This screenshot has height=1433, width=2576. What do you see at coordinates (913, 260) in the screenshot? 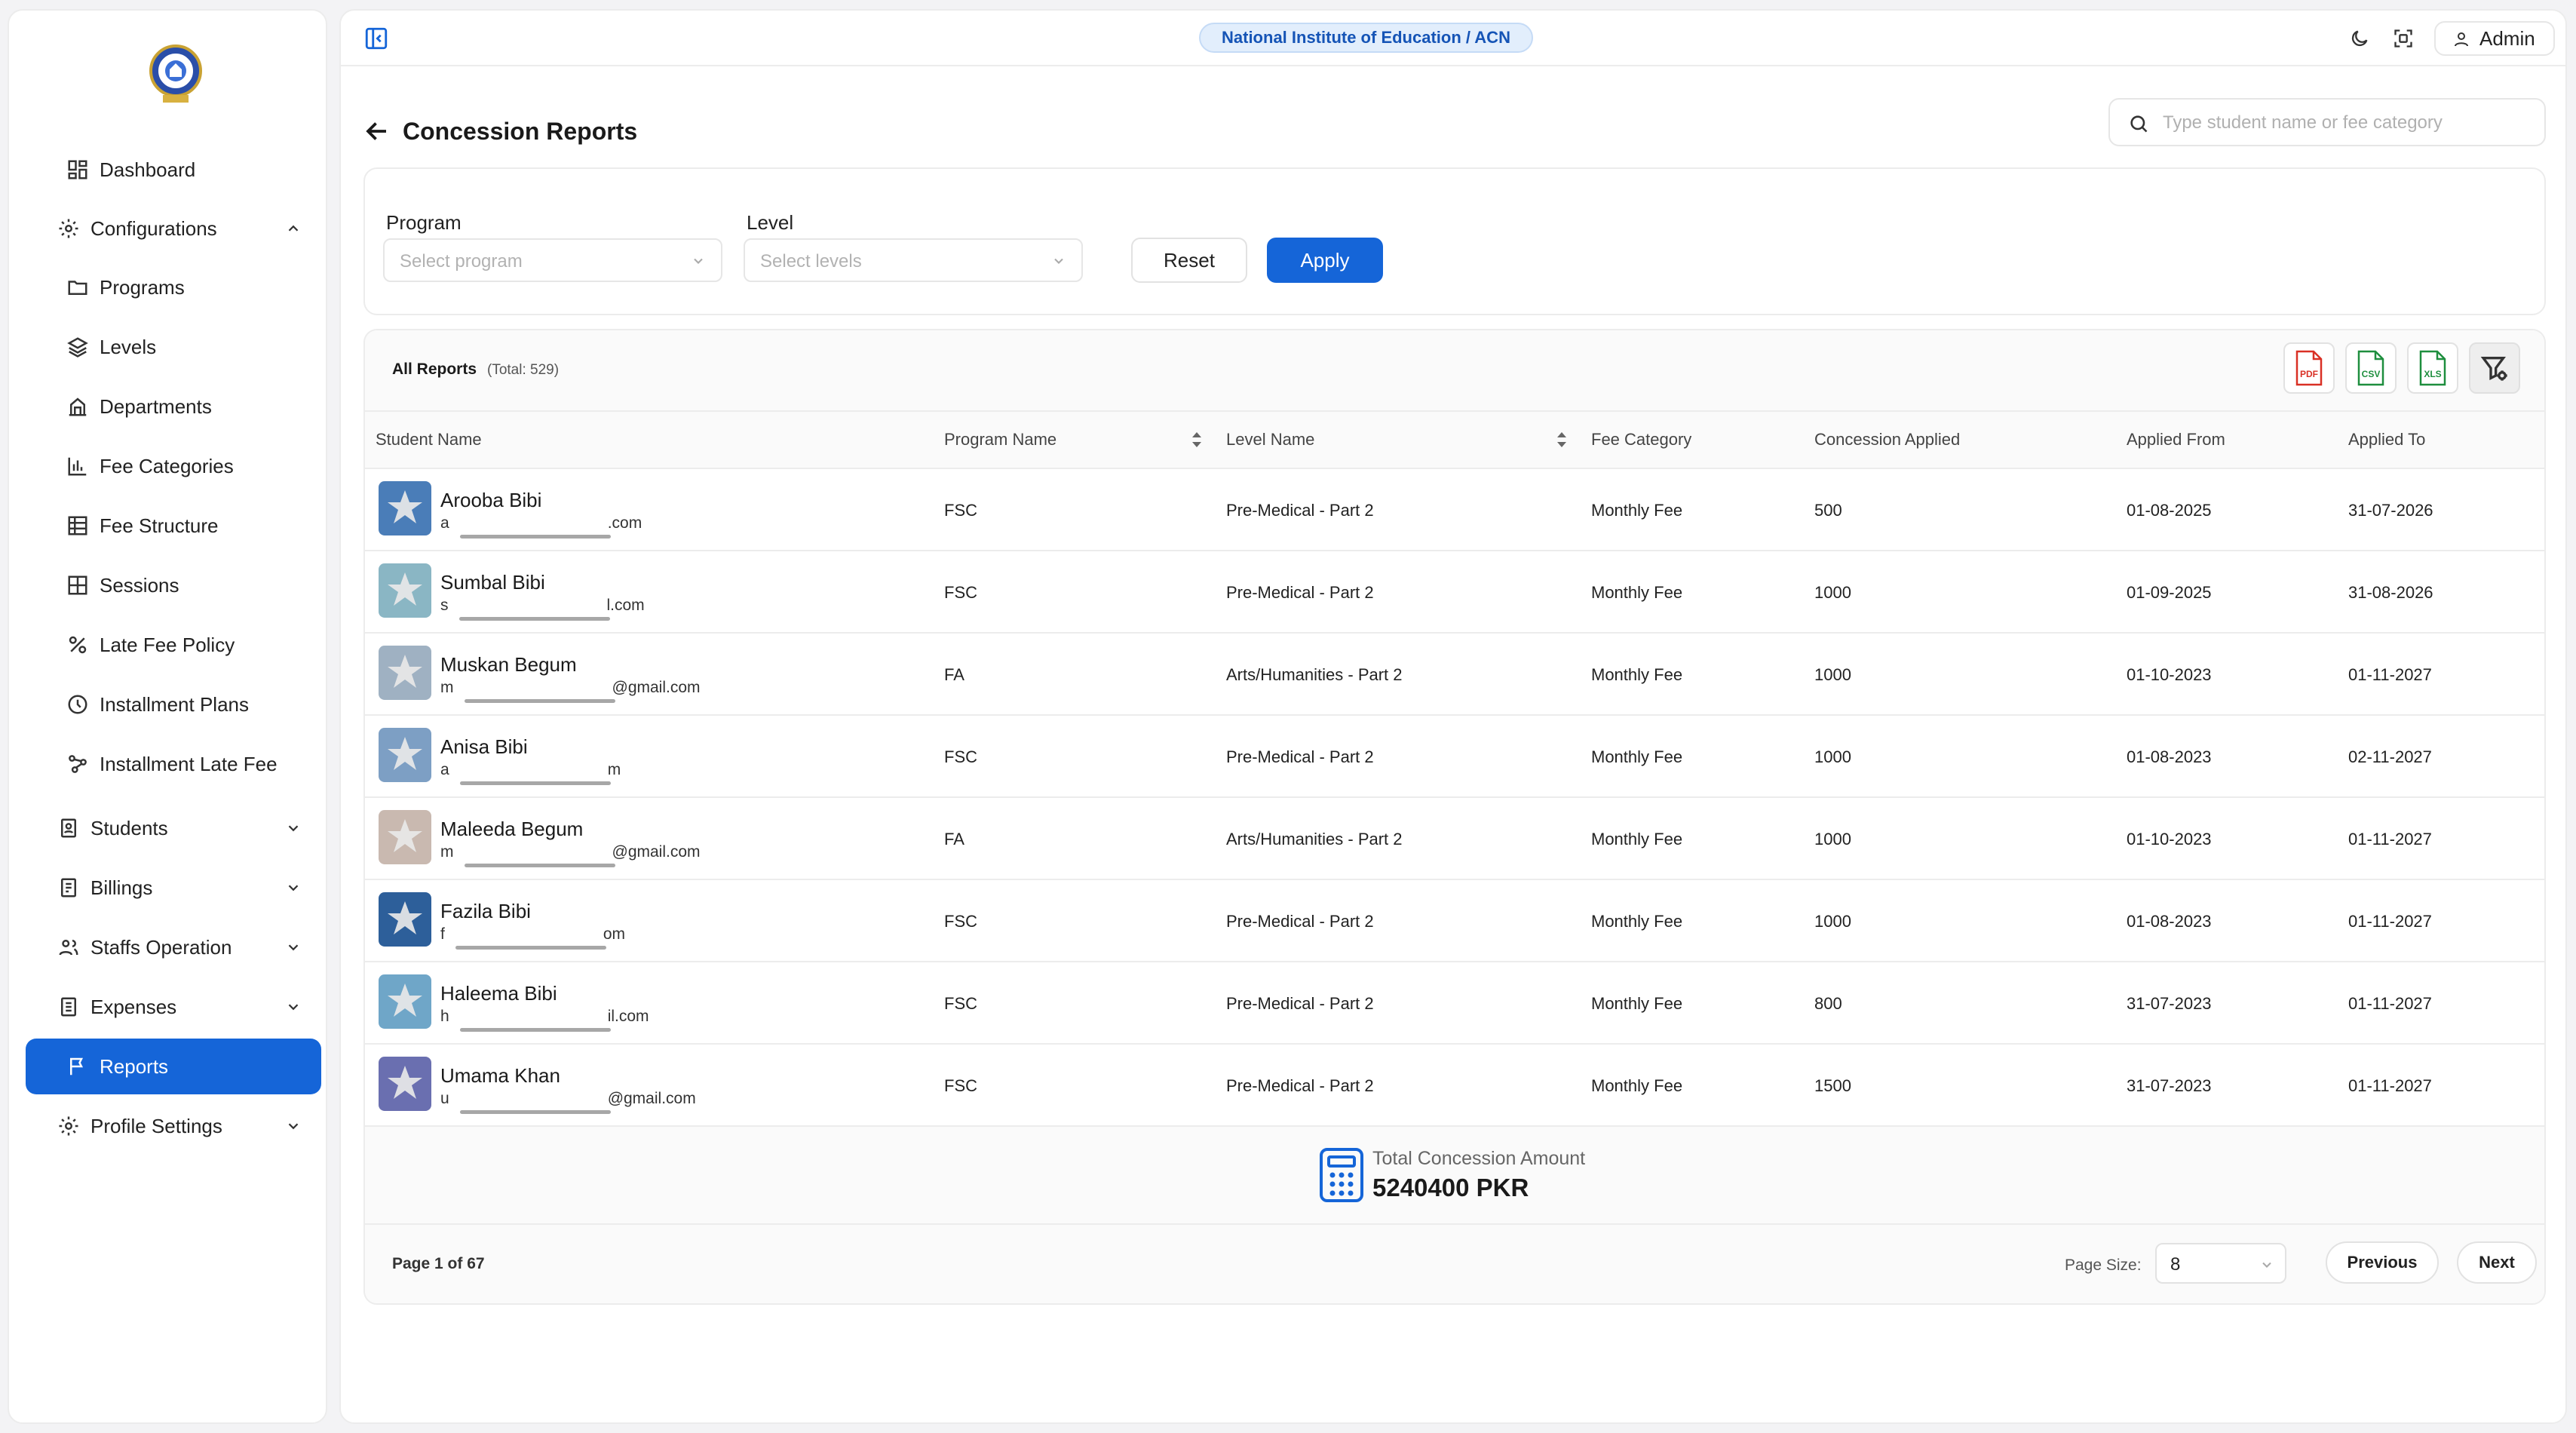
I see `level-select: Select levels` at bounding box center [913, 260].